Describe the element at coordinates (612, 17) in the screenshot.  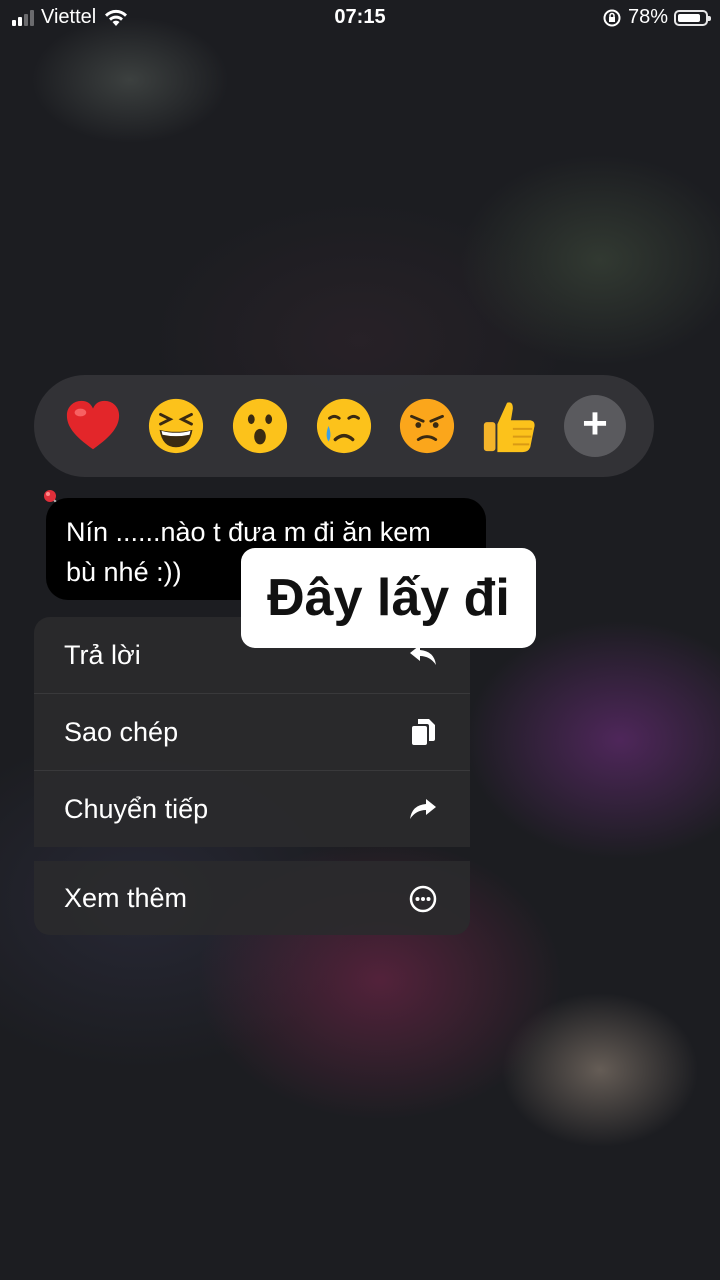
I see `rotation-lock-icon` at that location.